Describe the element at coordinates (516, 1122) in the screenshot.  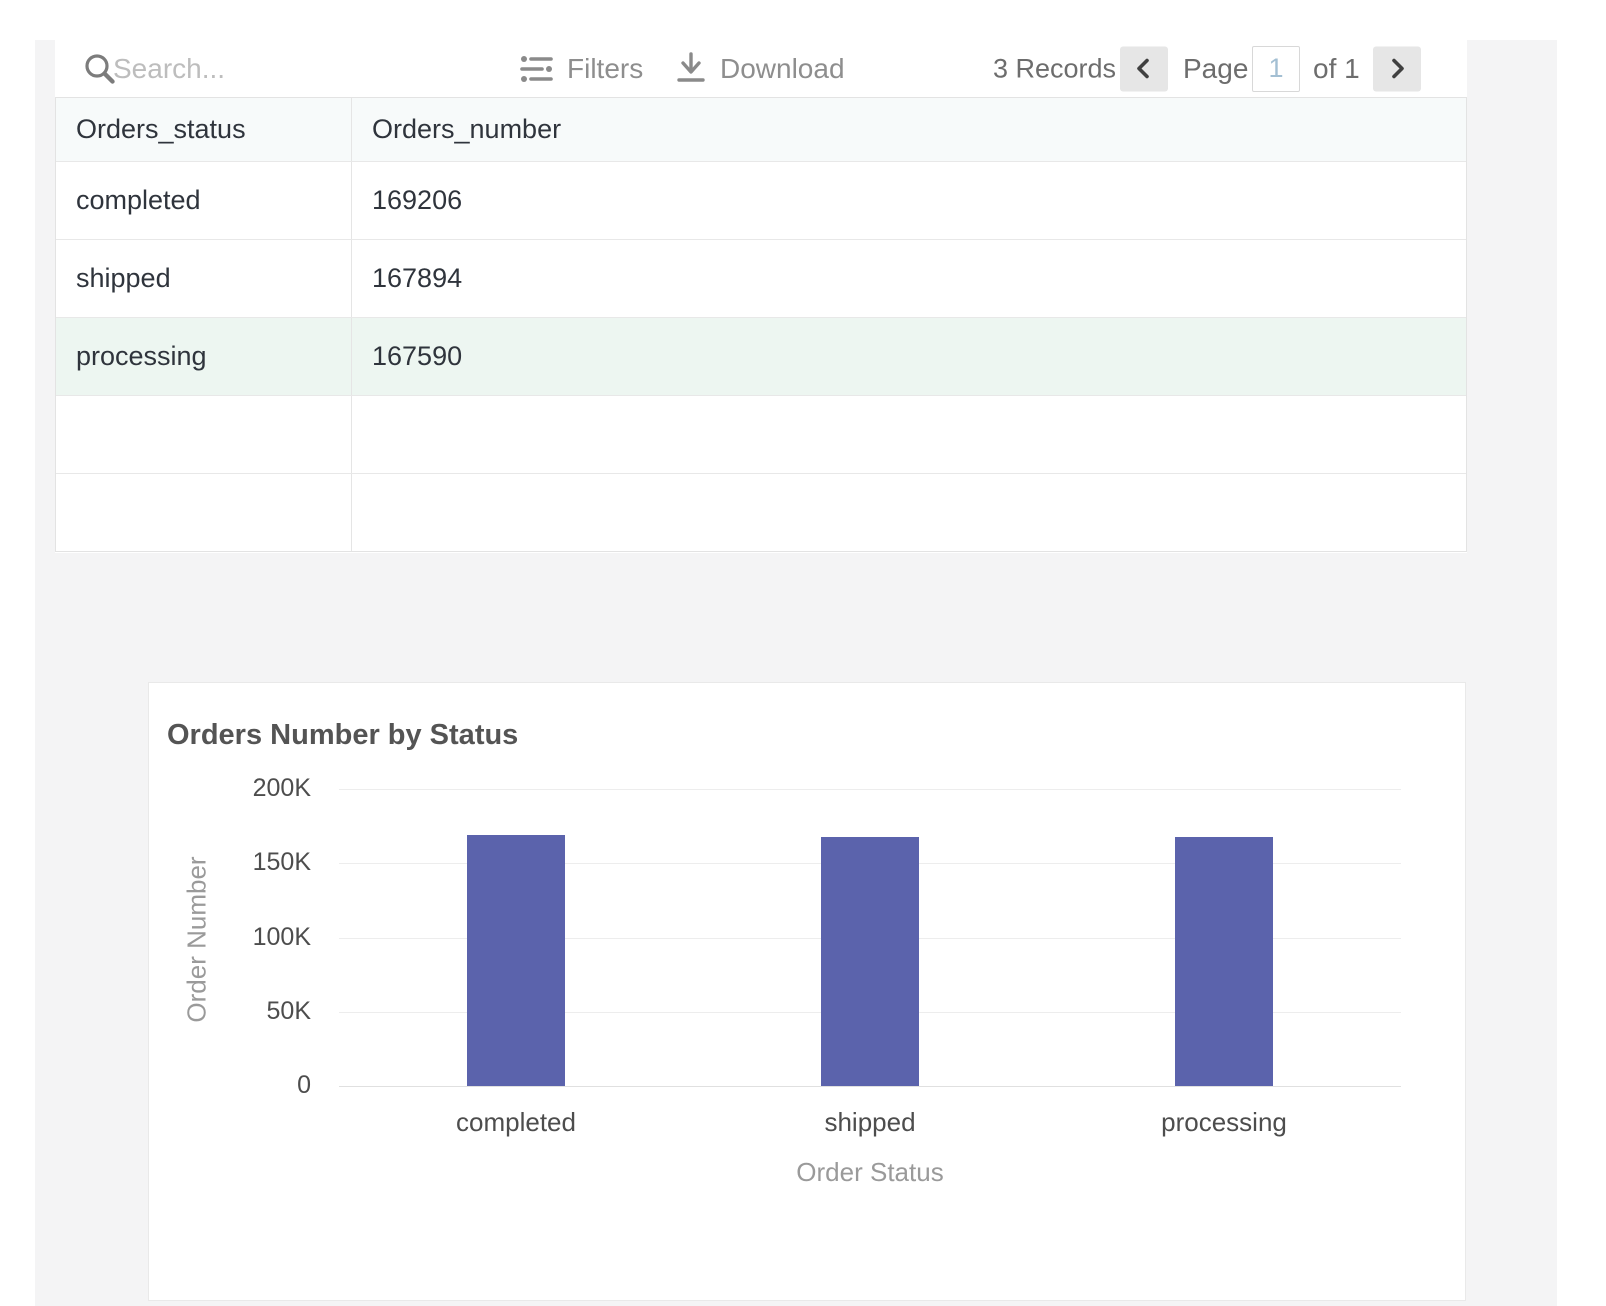
I see `x-axis-tick-label: completed` at that location.